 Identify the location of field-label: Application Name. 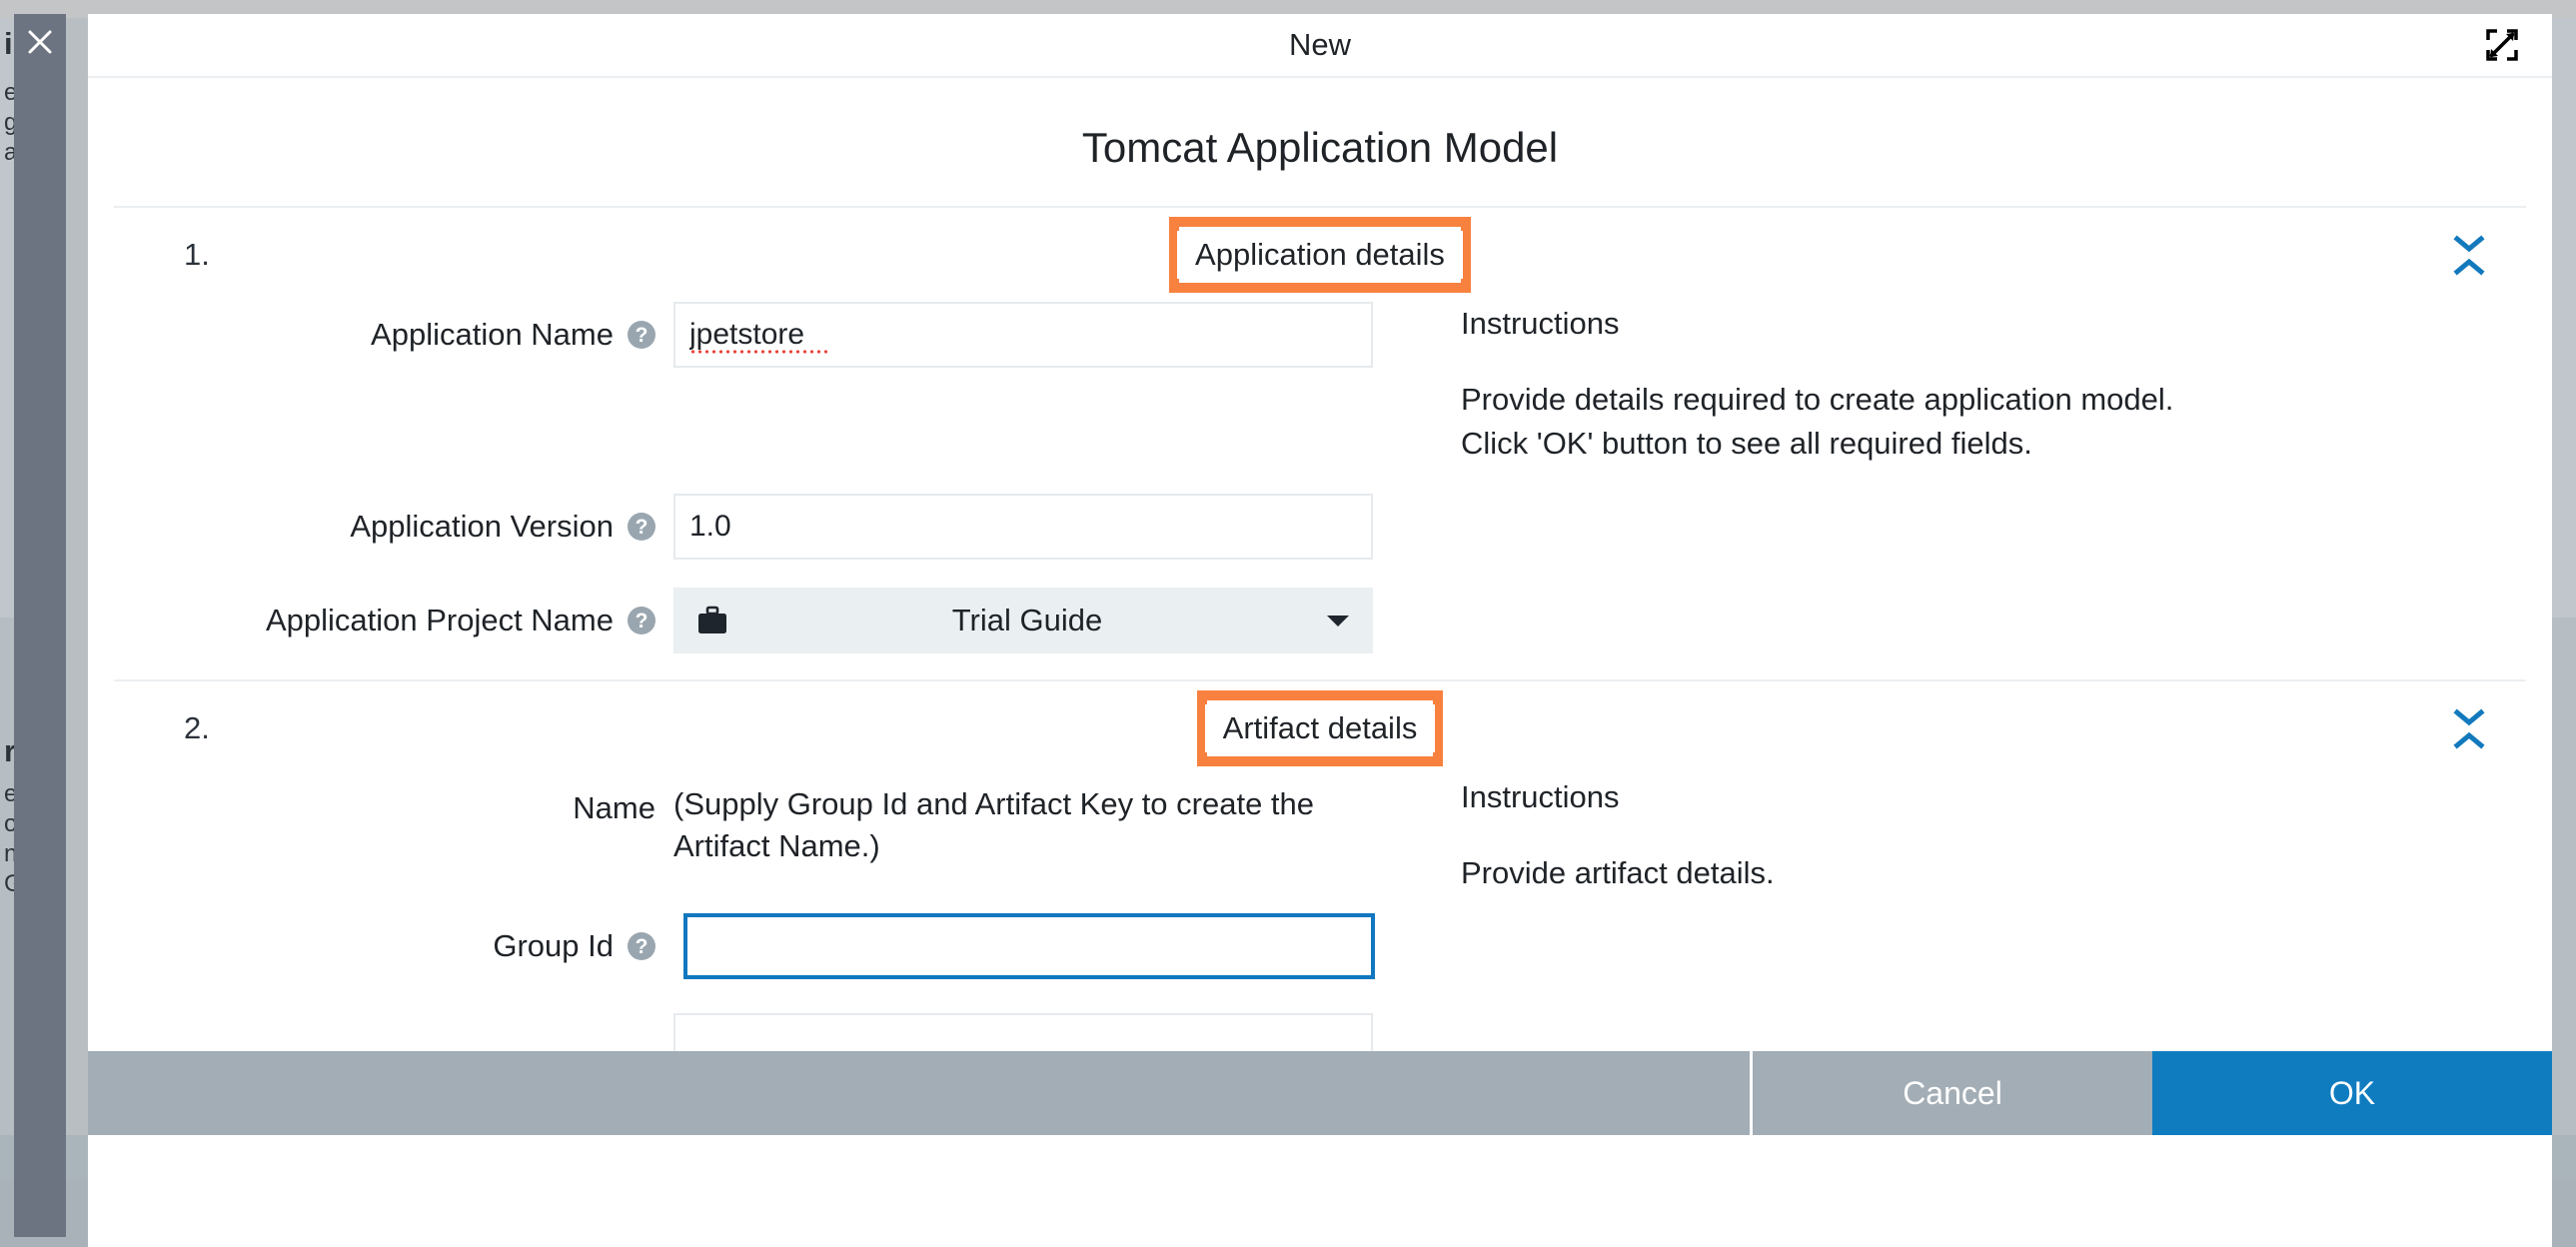
(492, 334).